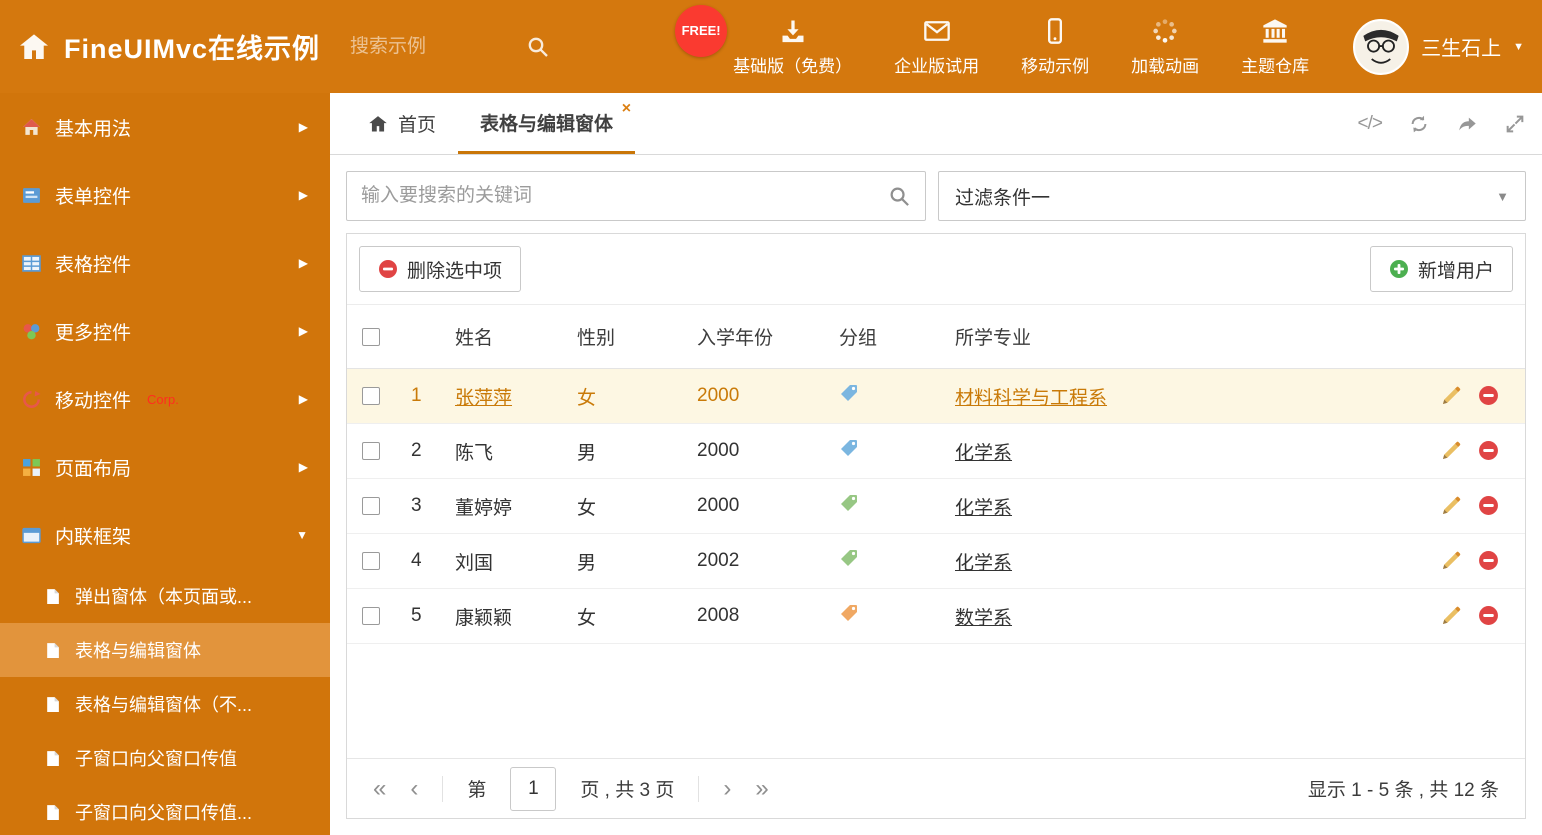  What do you see at coordinates (93, 333) in the screenshot?
I see `sidebar-item-label: 更多控件` at bounding box center [93, 333].